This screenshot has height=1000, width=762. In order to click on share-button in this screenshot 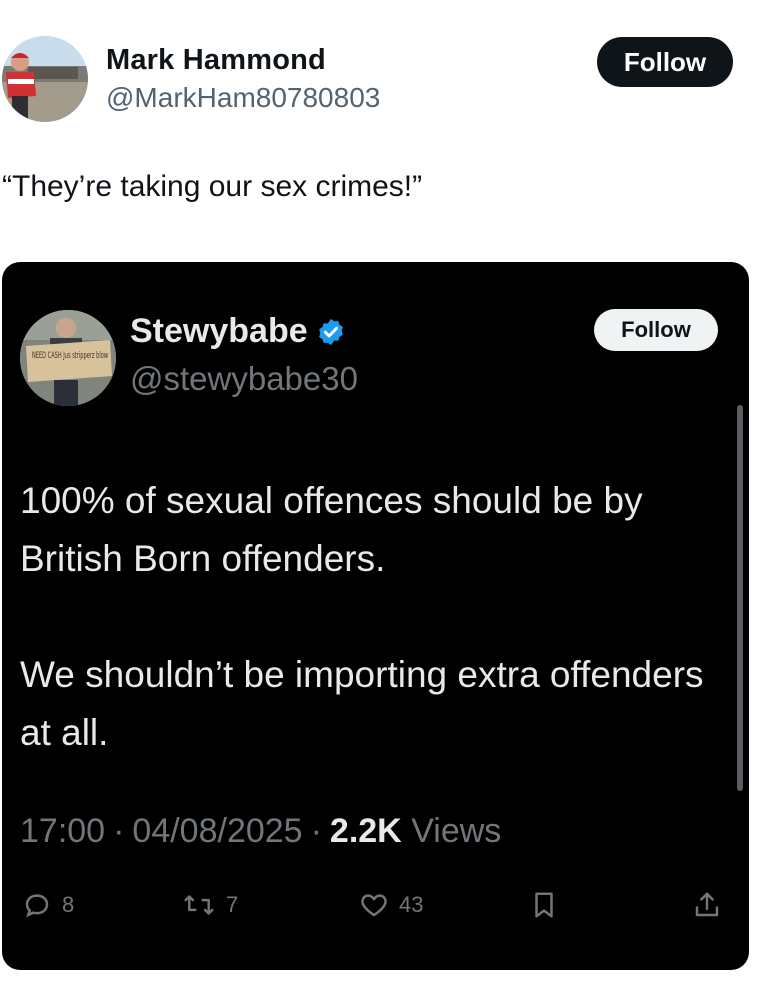, I will do `click(707, 905)`.